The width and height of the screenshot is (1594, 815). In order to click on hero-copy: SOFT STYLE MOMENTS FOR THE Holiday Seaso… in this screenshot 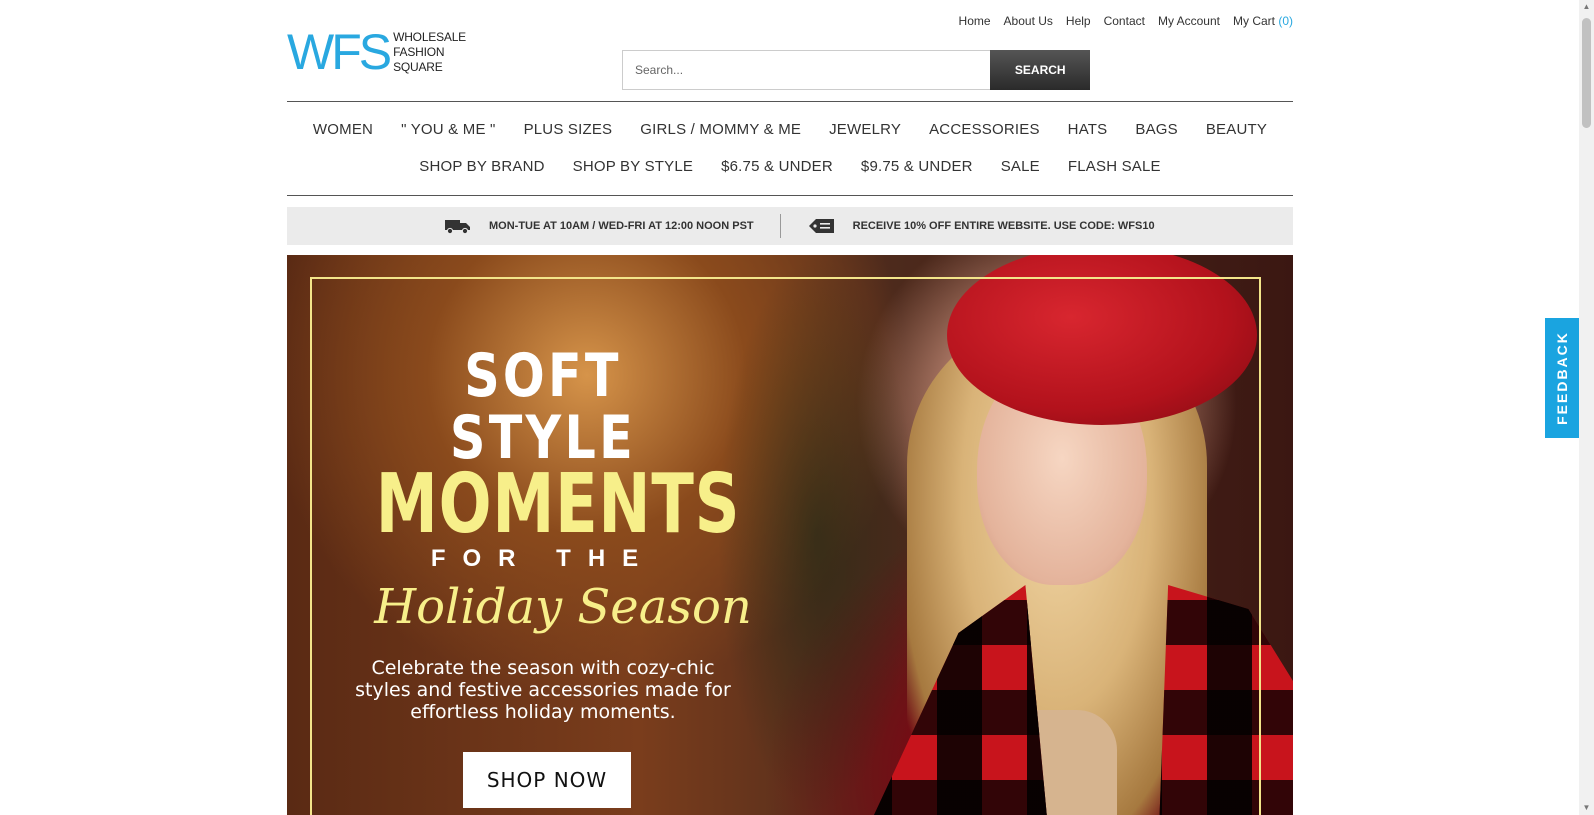, I will do `click(543, 534)`.